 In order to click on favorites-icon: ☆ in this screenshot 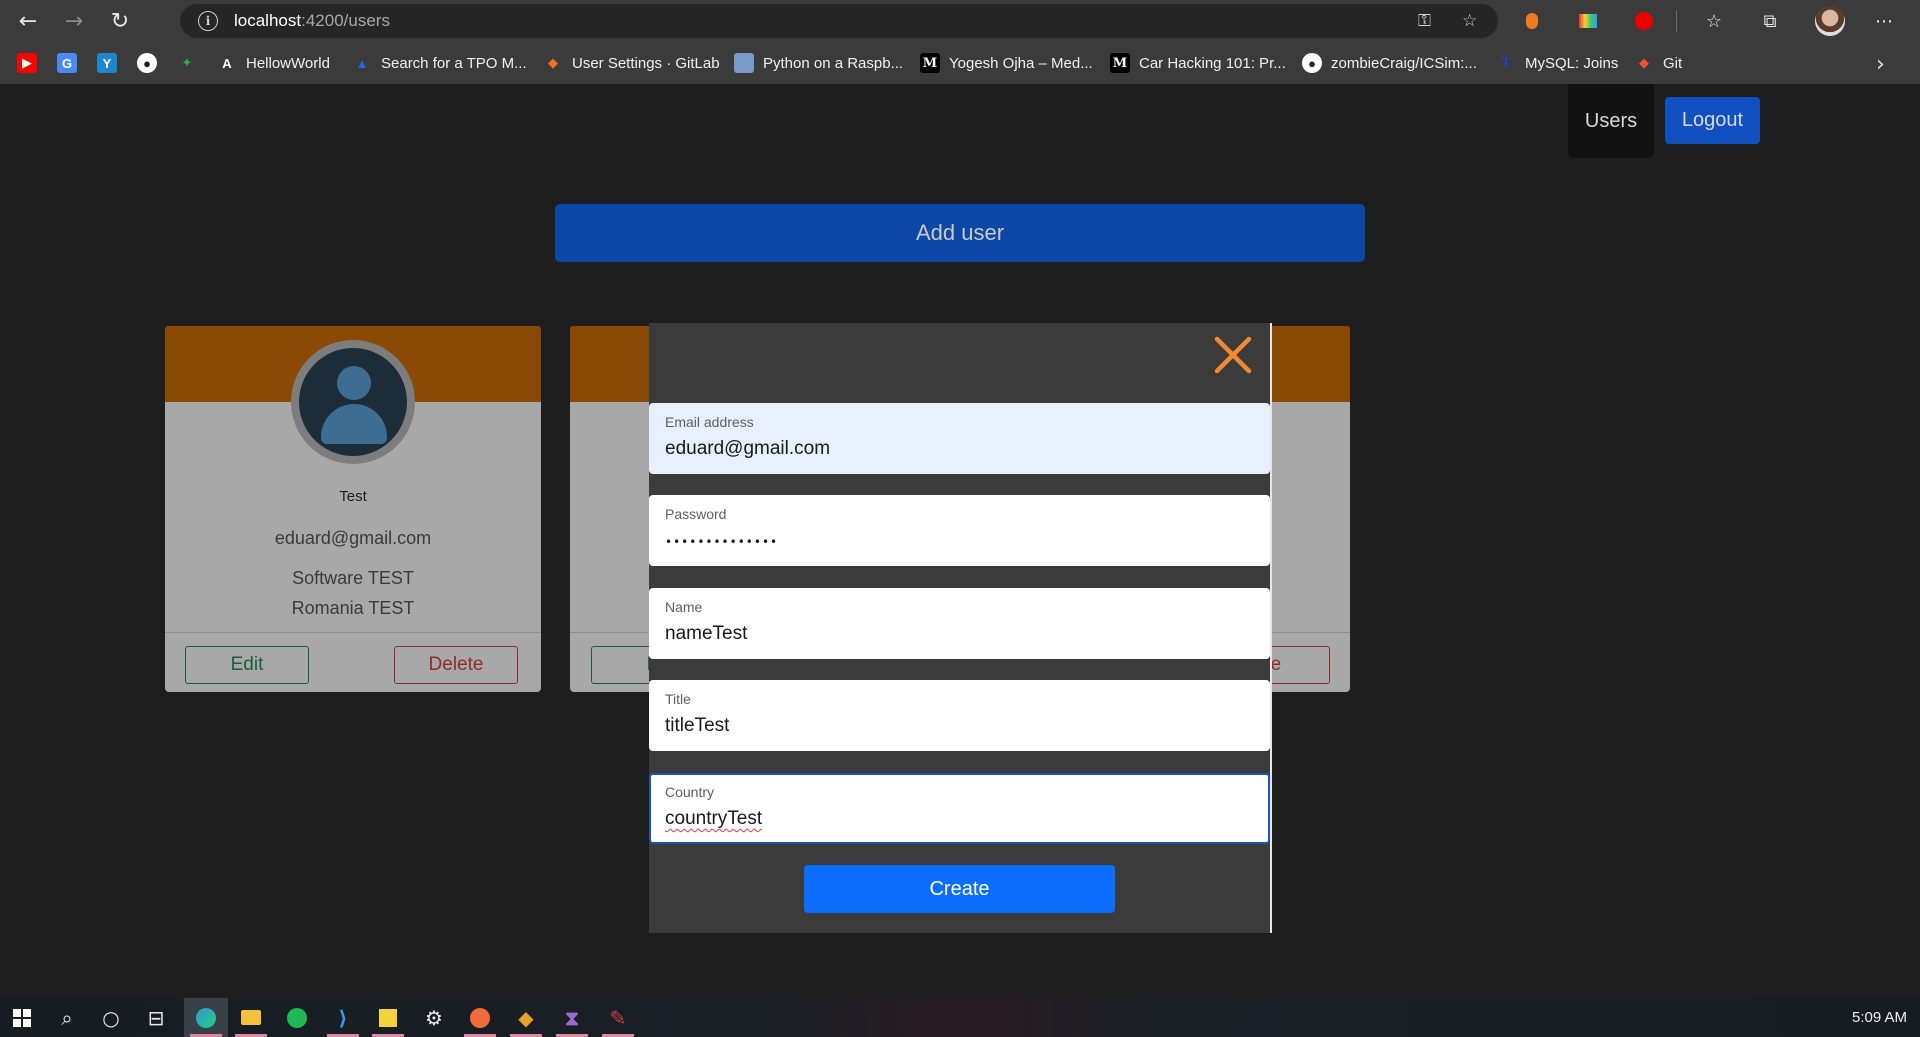, I will do `click(1714, 21)`.